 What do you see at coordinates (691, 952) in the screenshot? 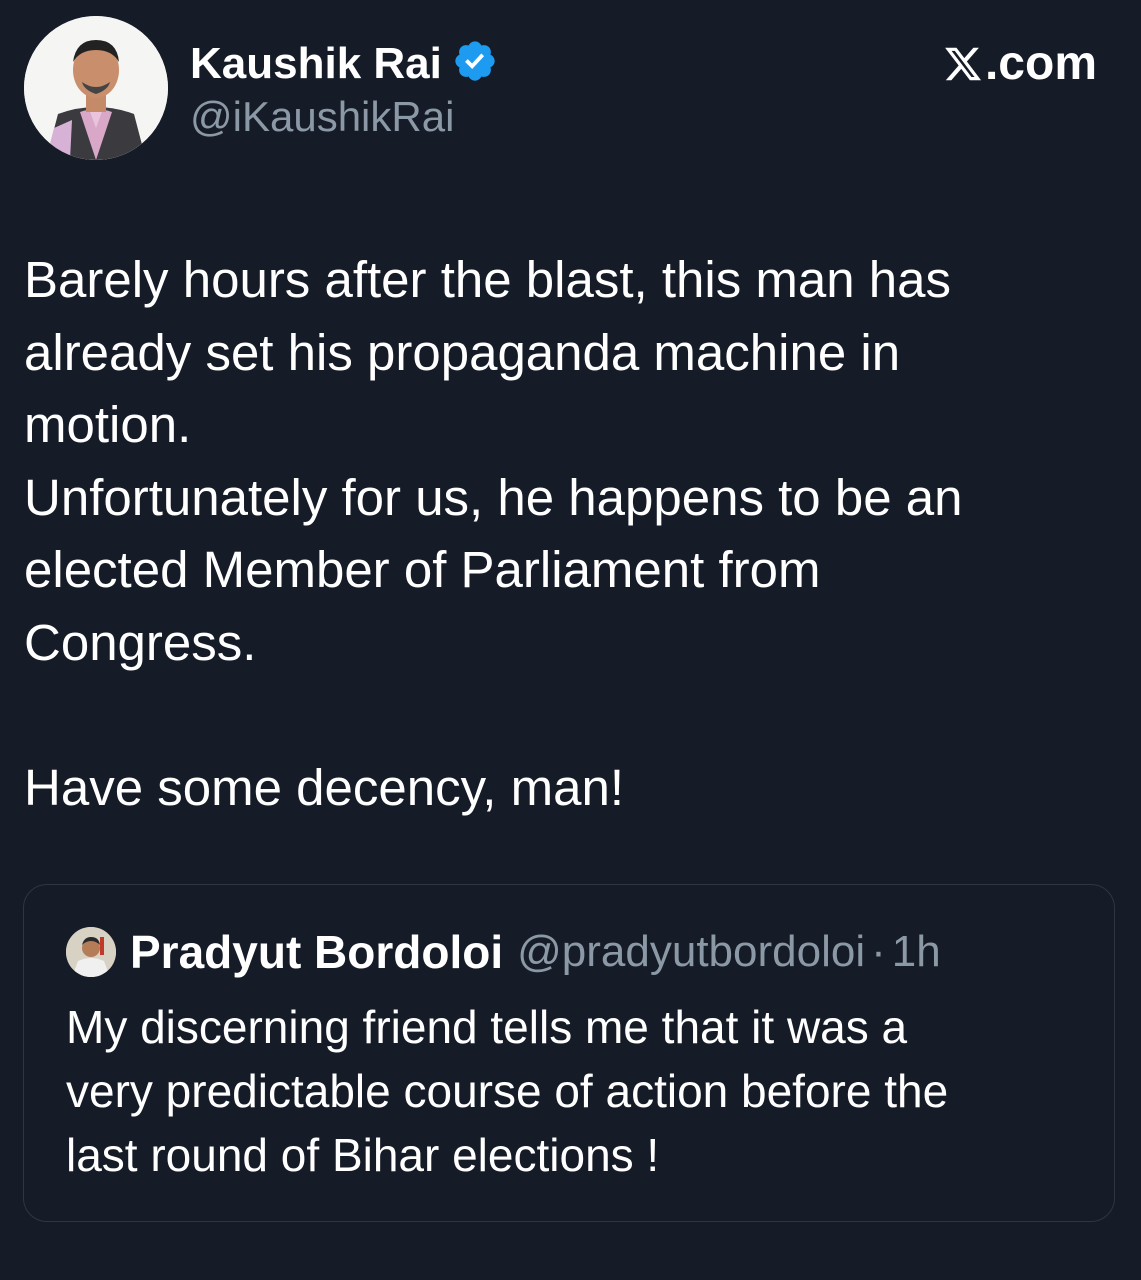
I see `quoted-author-handle: @pradyutbordoloi` at bounding box center [691, 952].